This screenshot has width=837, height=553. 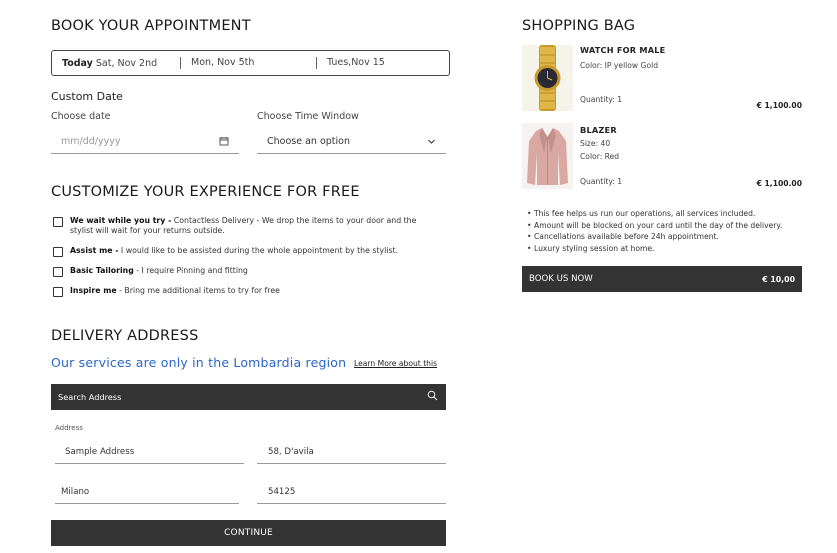 I want to click on note-item: Luxury styling session at home., so click(x=654, y=249).